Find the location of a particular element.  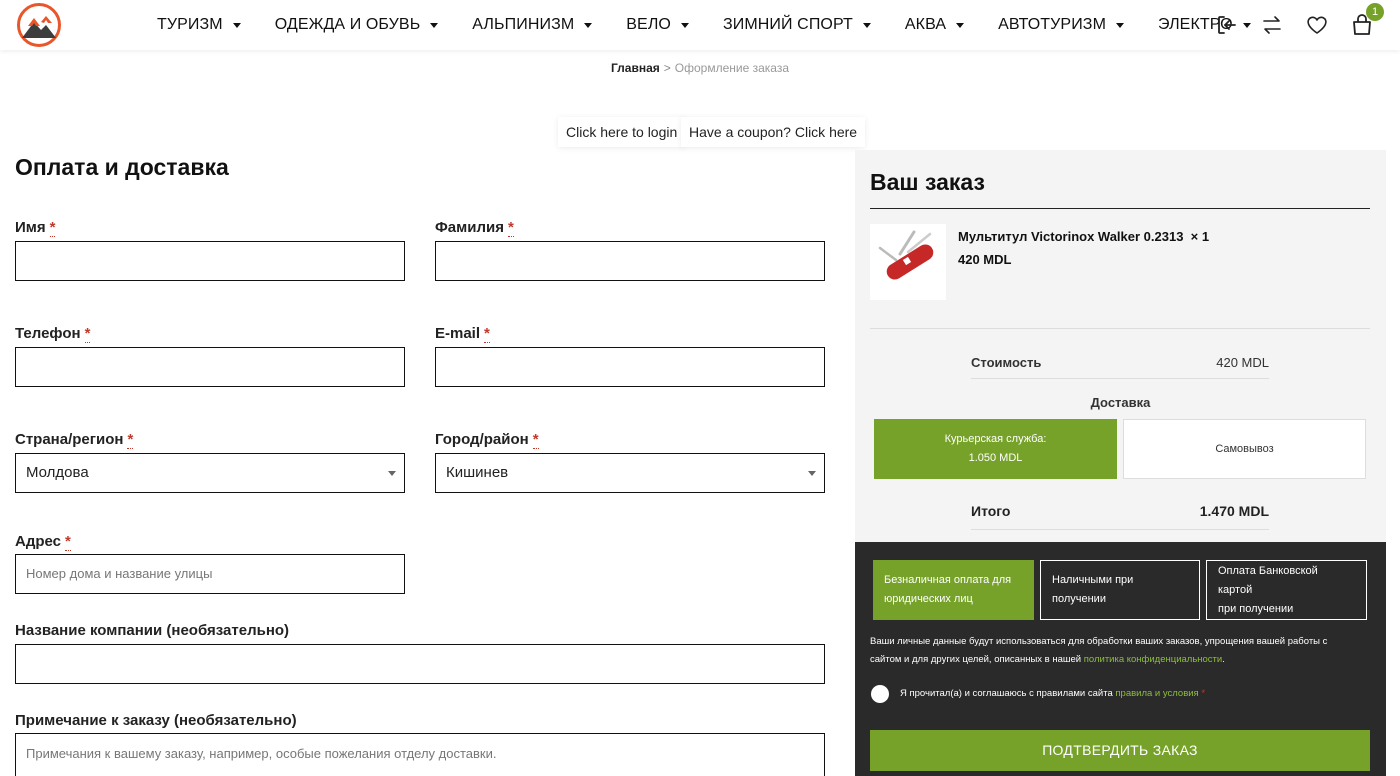

last-name-label: Фамилия * is located at coordinates (474, 228).